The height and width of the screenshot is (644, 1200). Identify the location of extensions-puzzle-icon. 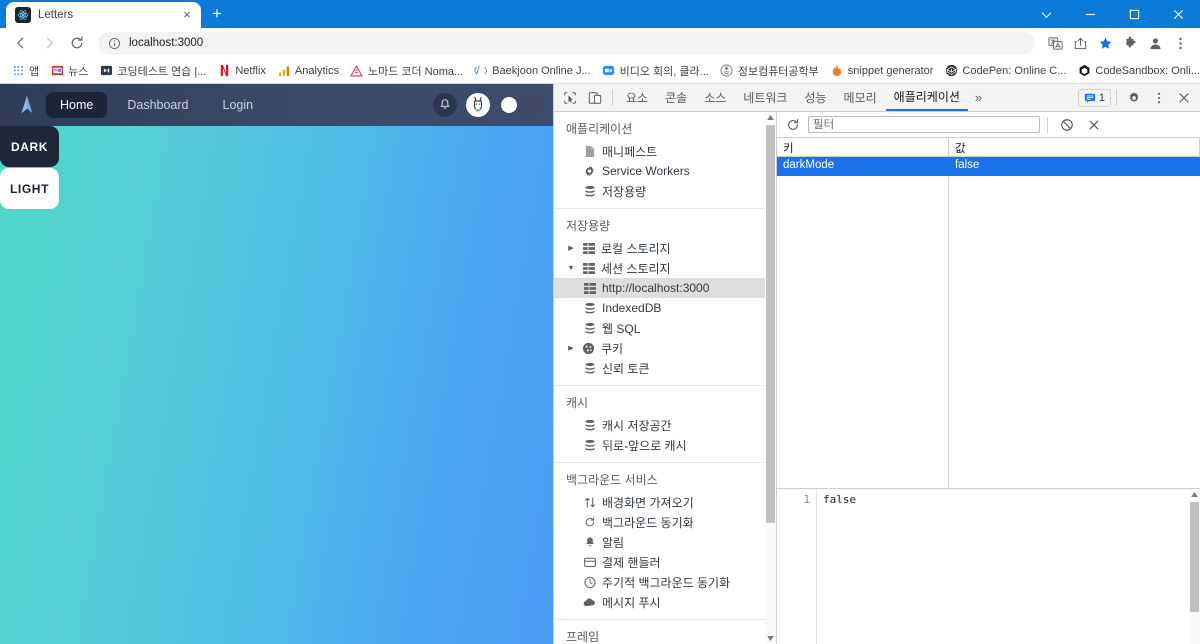
(1130, 43).